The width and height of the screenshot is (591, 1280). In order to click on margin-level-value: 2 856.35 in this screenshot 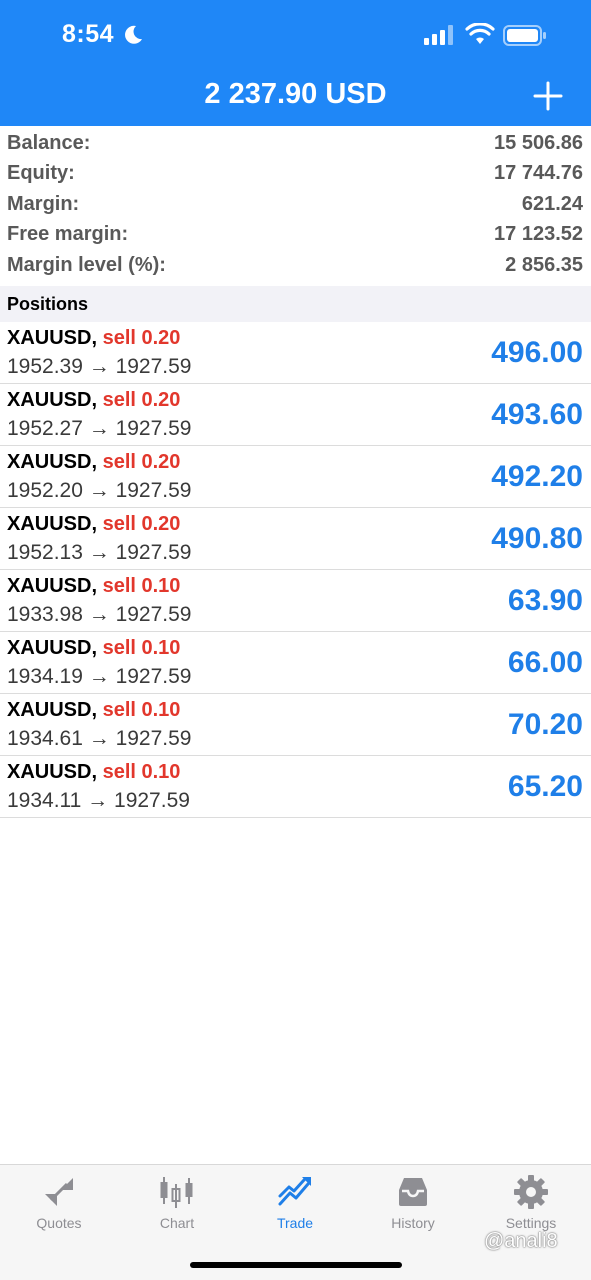, I will do `click(544, 265)`.